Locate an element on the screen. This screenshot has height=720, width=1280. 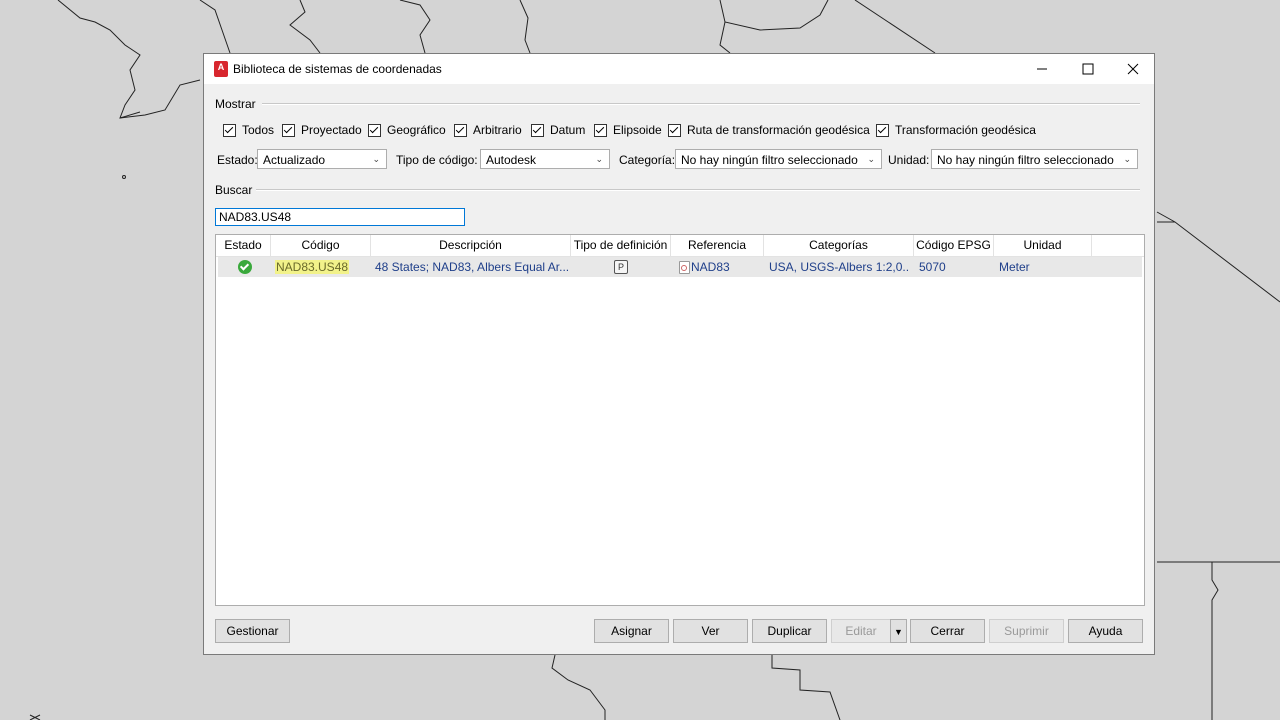
caret-down-icon: ▼ is located at coordinates (898, 632).